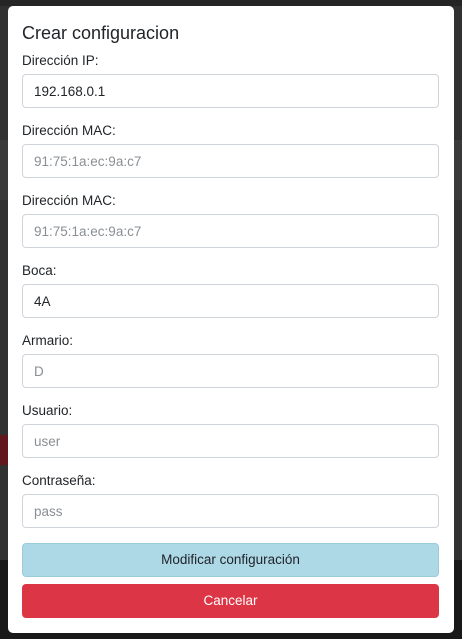 This screenshot has width=462, height=639. What do you see at coordinates (230, 601) in the screenshot?
I see `cancel-button: Cancelar` at bounding box center [230, 601].